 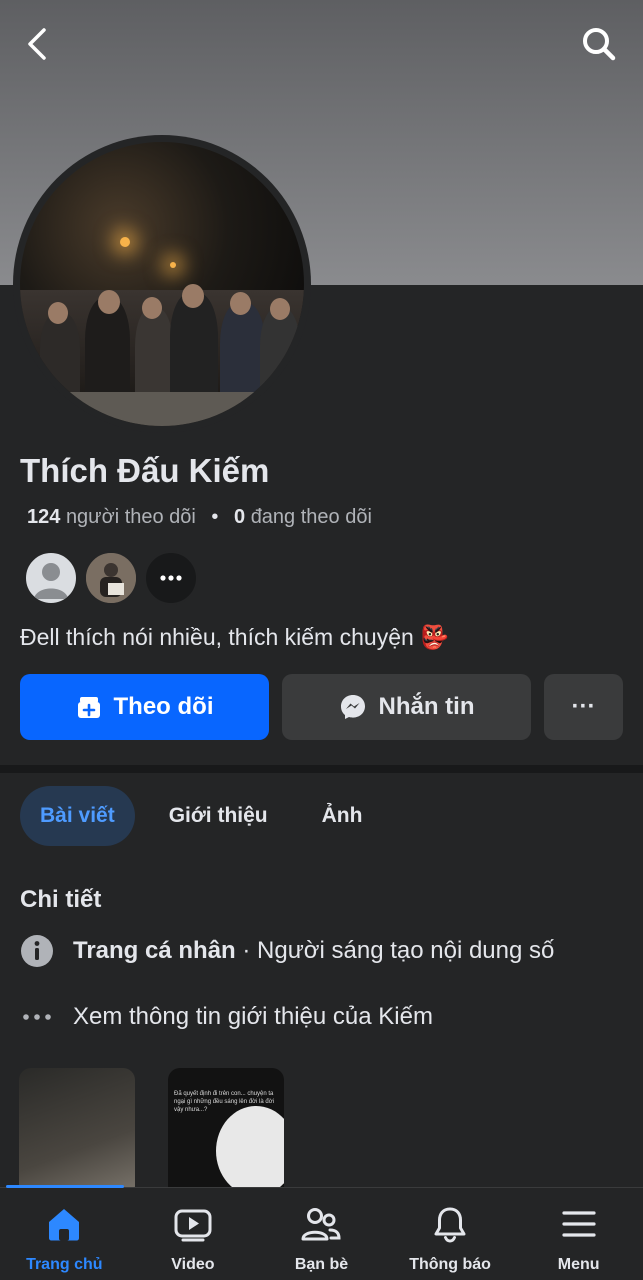 I want to click on bell-icon, so click(x=450, y=1224).